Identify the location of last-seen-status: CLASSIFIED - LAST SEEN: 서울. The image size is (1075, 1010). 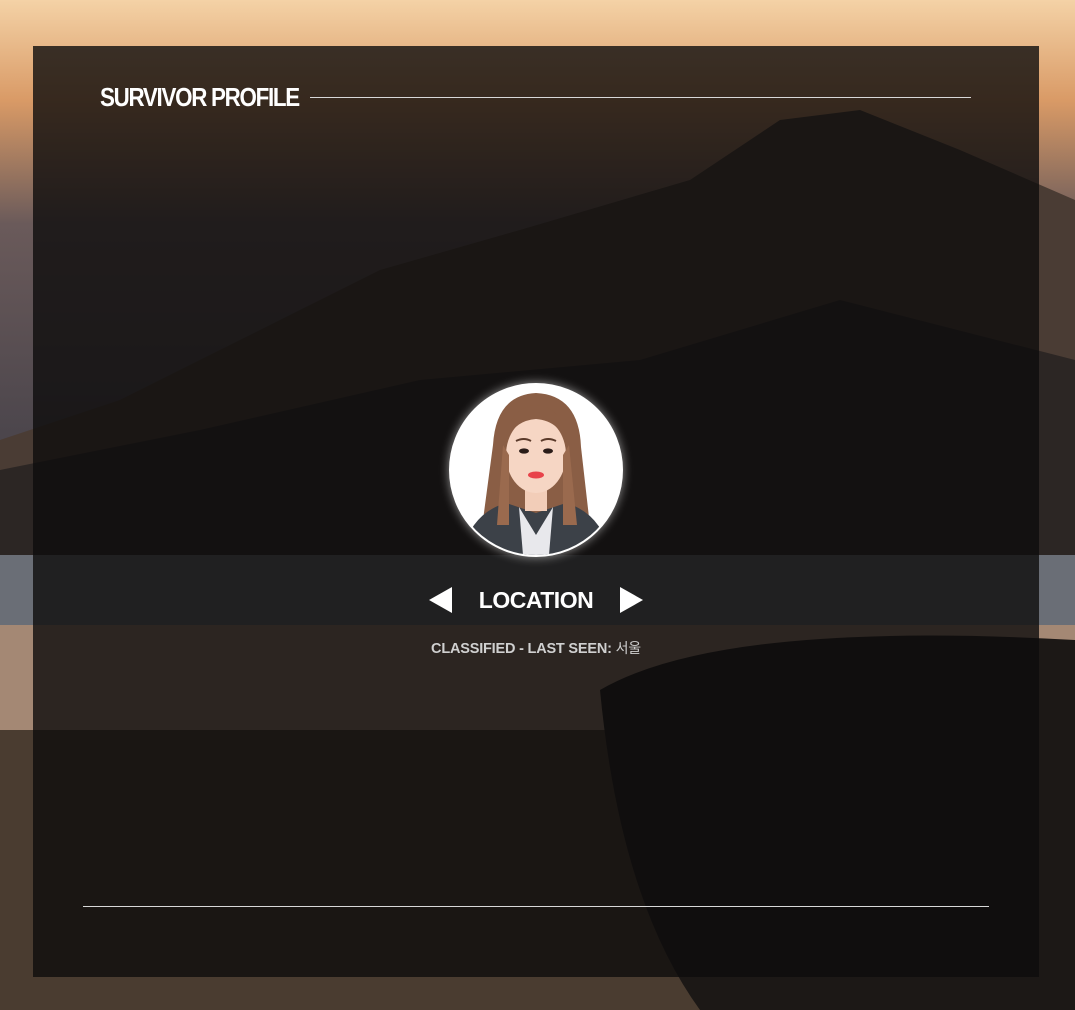
(536, 648).